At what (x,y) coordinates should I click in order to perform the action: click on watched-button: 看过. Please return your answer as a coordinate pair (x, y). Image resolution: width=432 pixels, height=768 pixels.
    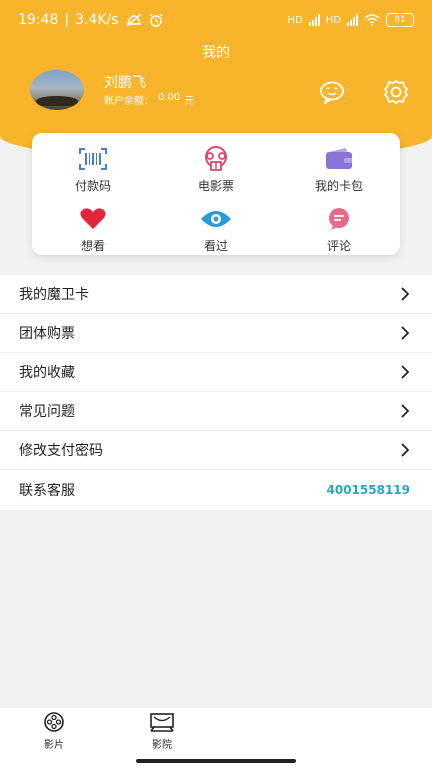
    Looking at the image, I should click on (216, 232).